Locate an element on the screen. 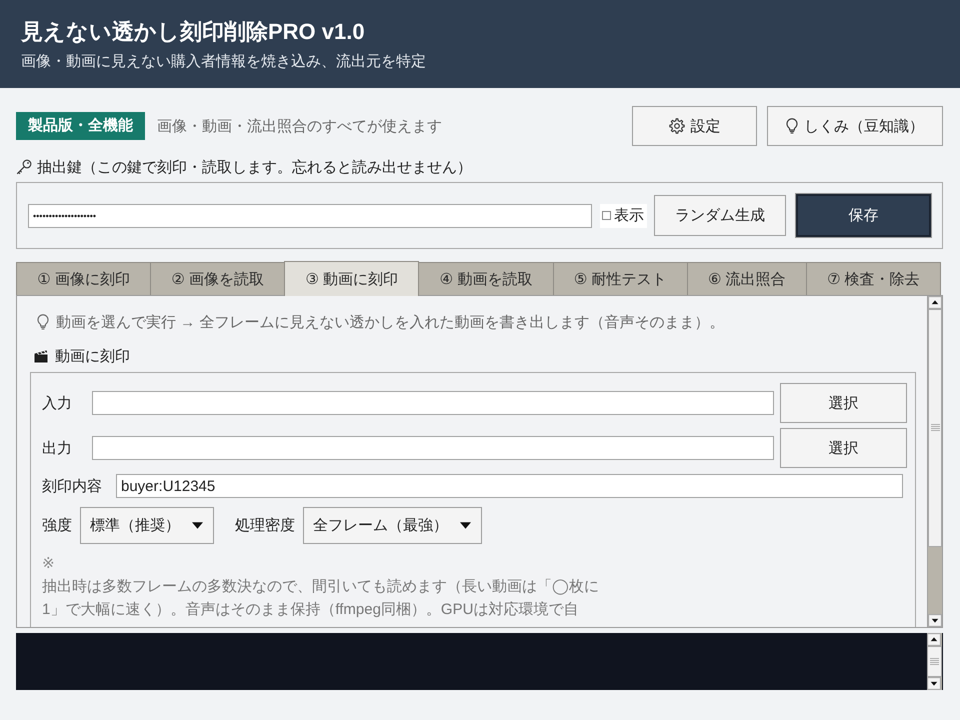 This screenshot has height=720, width=960. tab: ③ 動画に刻印 is located at coordinates (352, 278).